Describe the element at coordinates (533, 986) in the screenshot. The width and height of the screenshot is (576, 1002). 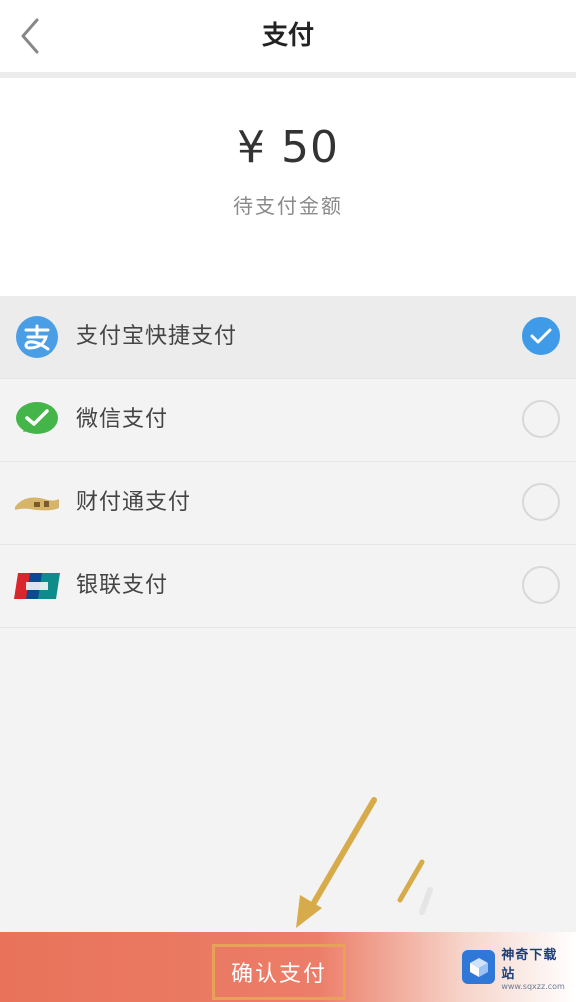
I see `watermark-url: www.sqxzz.com` at that location.